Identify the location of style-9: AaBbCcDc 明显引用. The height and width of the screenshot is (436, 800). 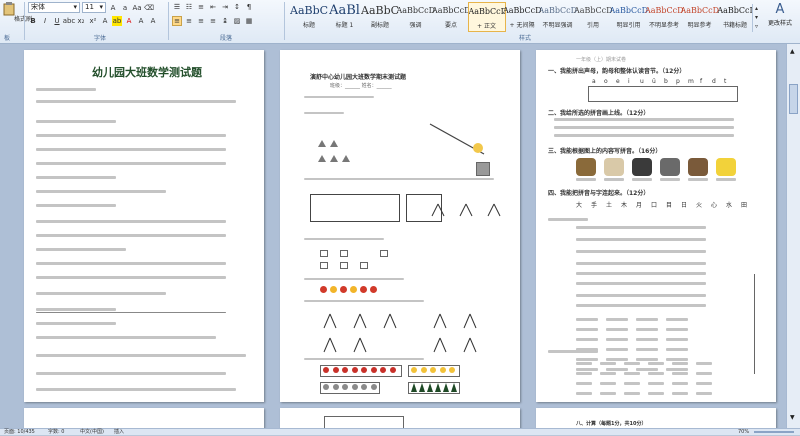
(629, 17).